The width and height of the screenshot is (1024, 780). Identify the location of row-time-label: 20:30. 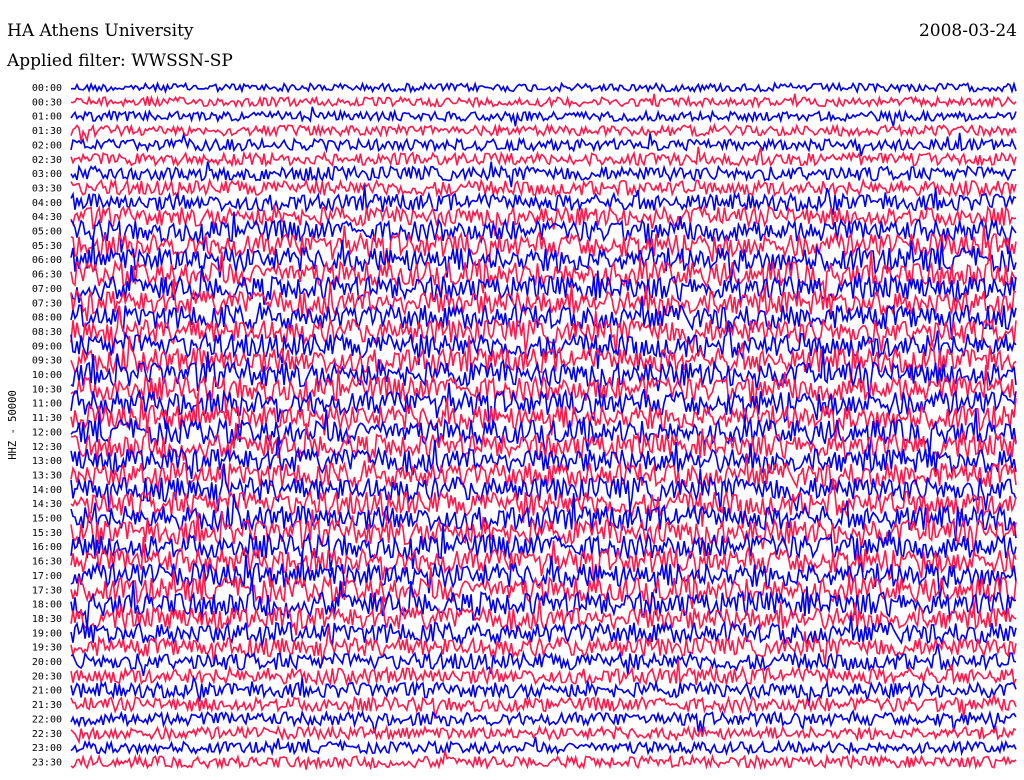
(47, 676).